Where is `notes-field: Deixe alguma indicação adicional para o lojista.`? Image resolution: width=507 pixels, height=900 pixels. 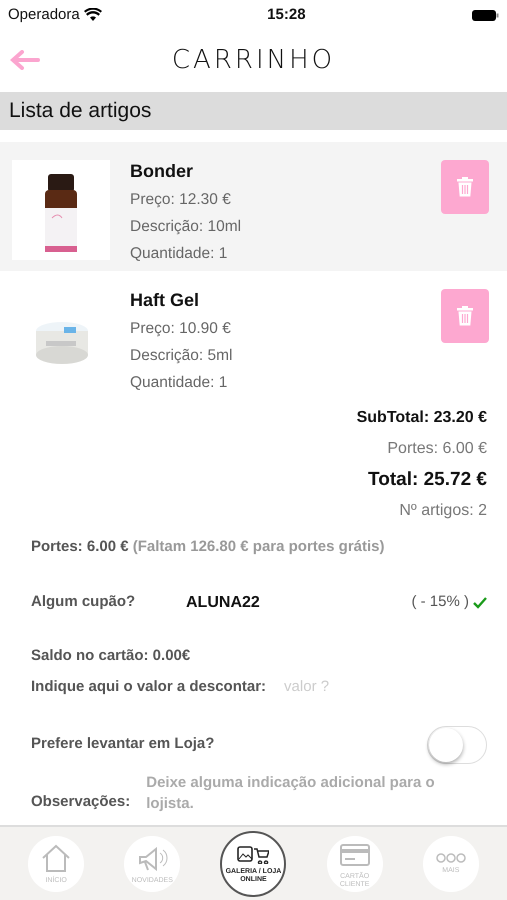 notes-field: Deixe alguma indicação adicional para o lojista. is located at coordinates (306, 793).